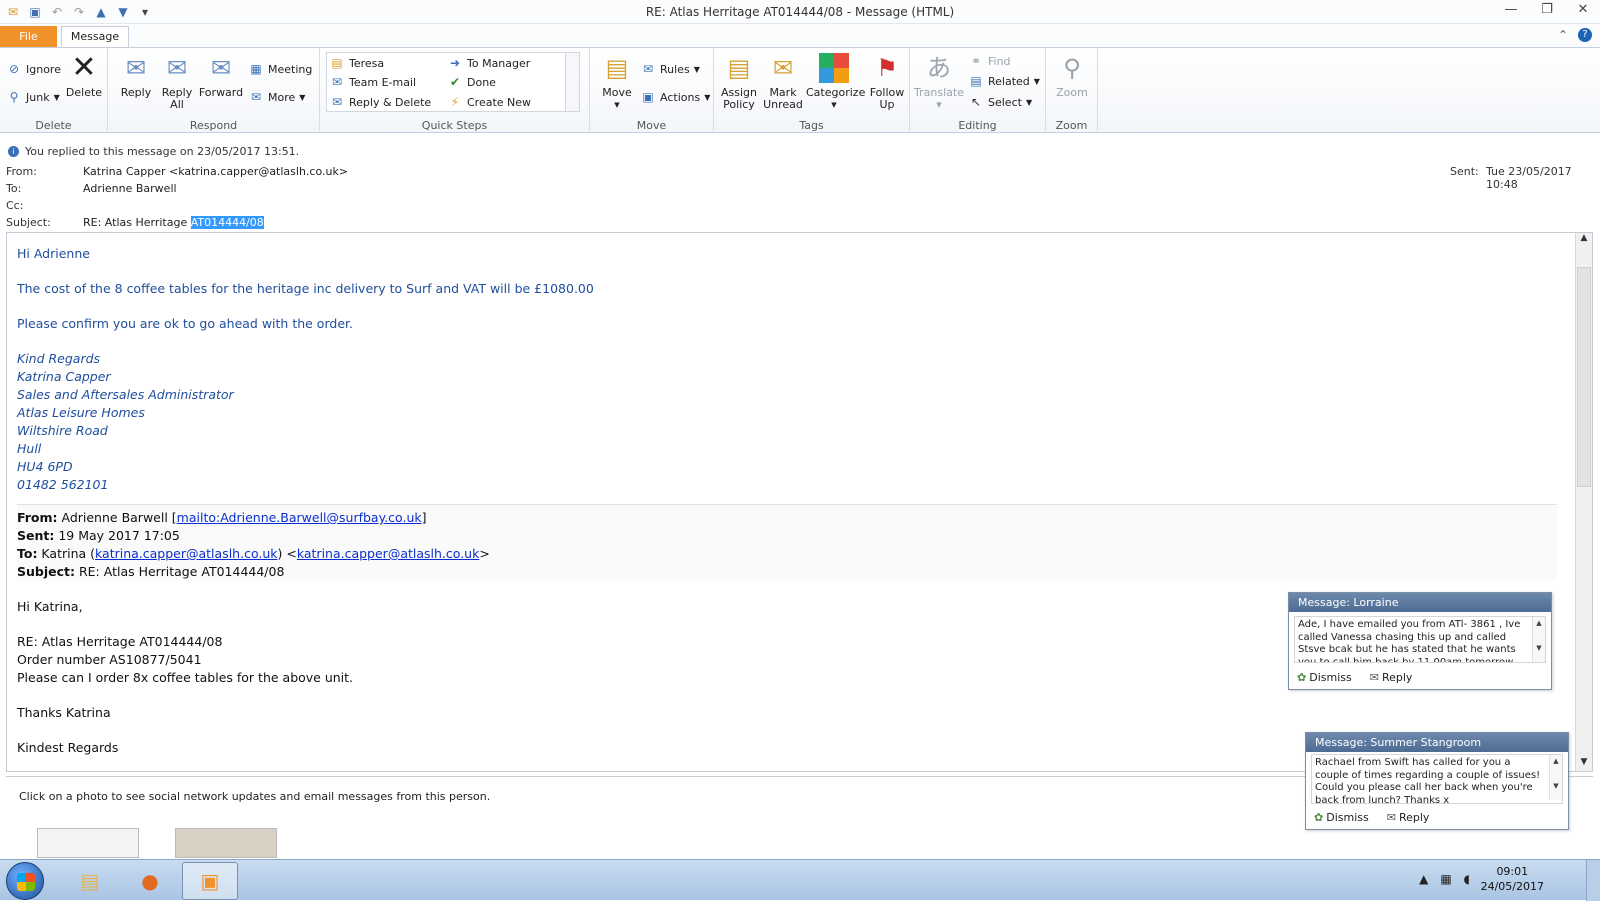 This screenshot has height=901, width=1600. I want to click on mark-unread-button: ✉ Mark Unread, so click(783, 81).